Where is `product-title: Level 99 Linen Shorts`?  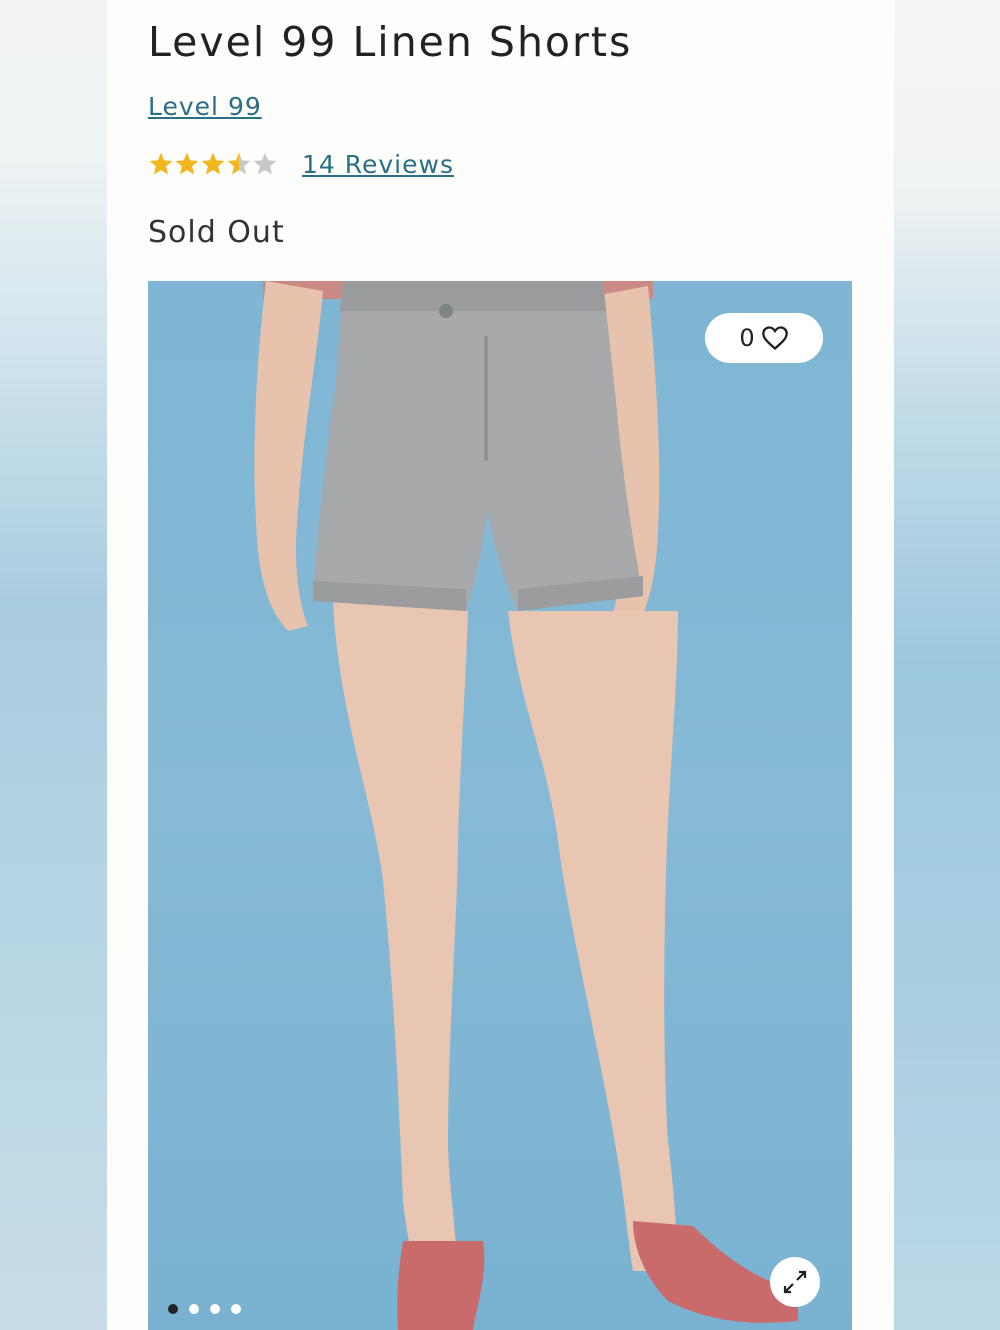 product-title: Level 99 Linen Shorts is located at coordinates (390, 42).